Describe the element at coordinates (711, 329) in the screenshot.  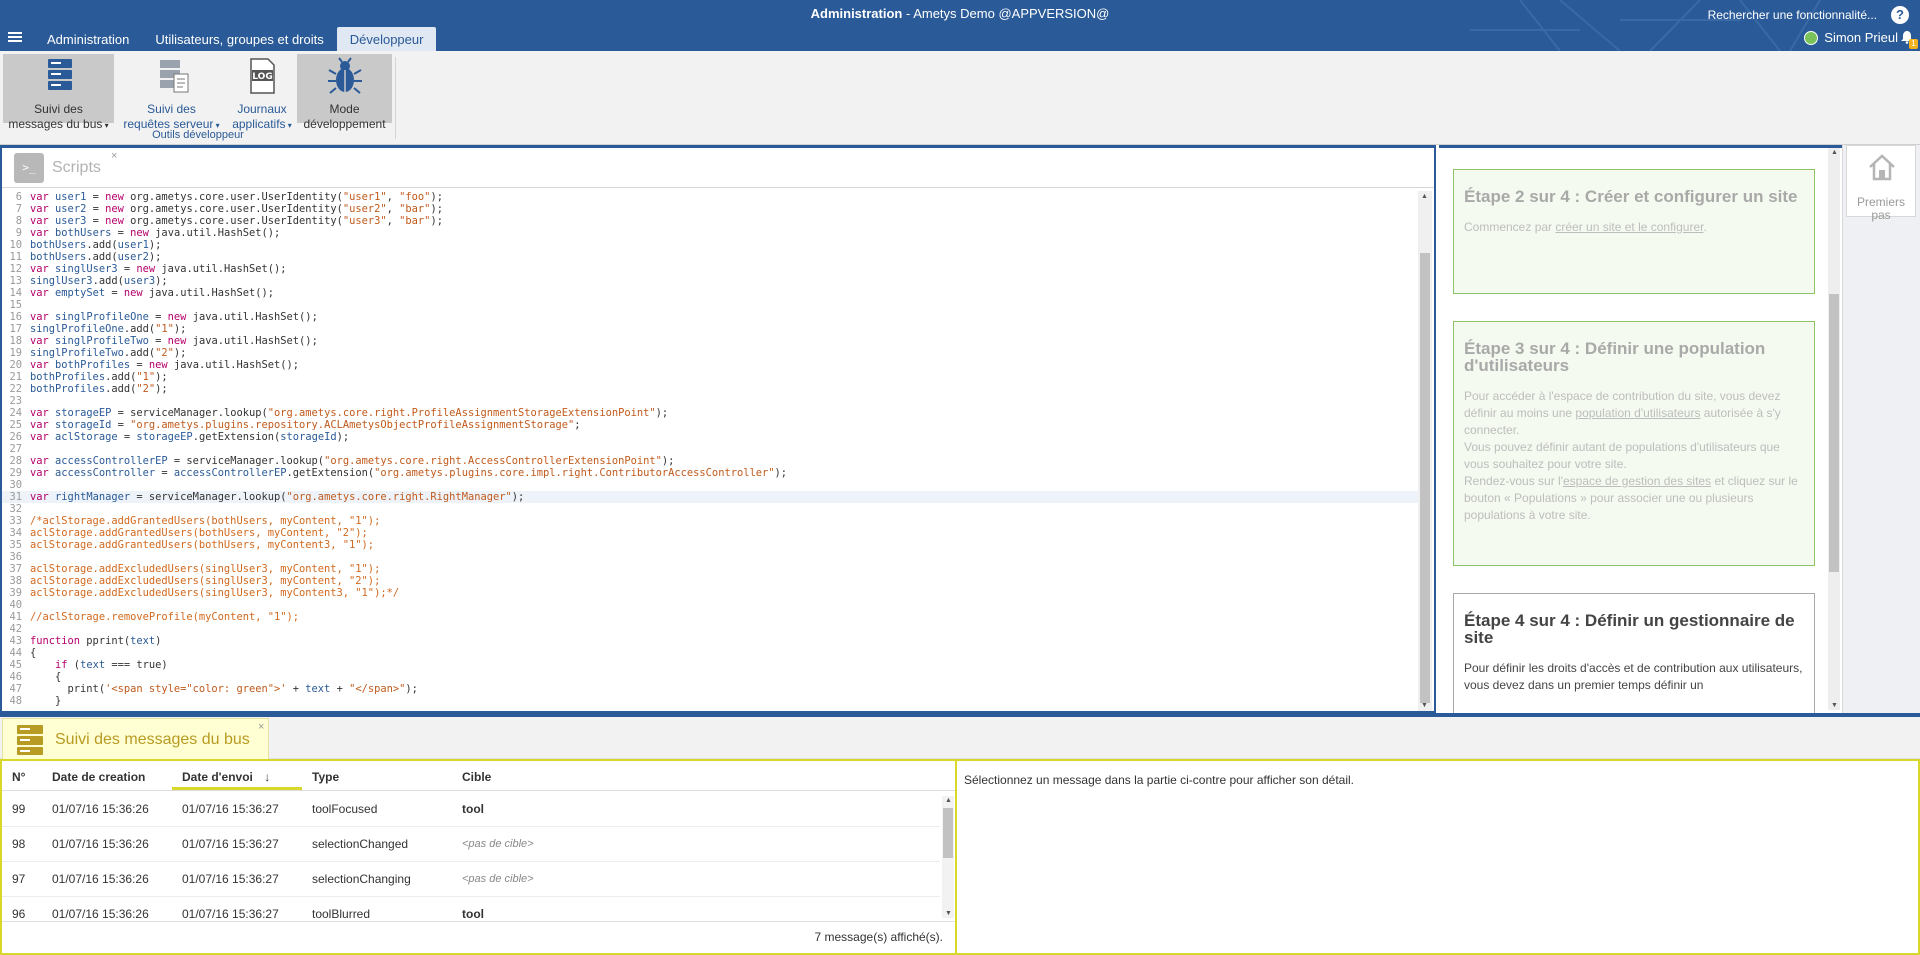
I see `code-line: 17 singlProfileOne.add("1");` at that location.